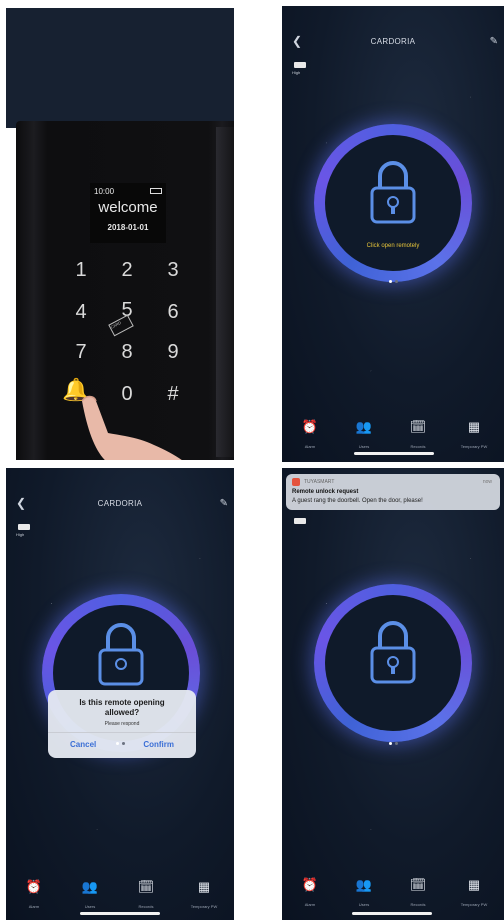 Image resolution: width=504 pixels, height=922 pixels. Describe the element at coordinates (81, 270) in the screenshot. I see `key-1: 1` at that location.